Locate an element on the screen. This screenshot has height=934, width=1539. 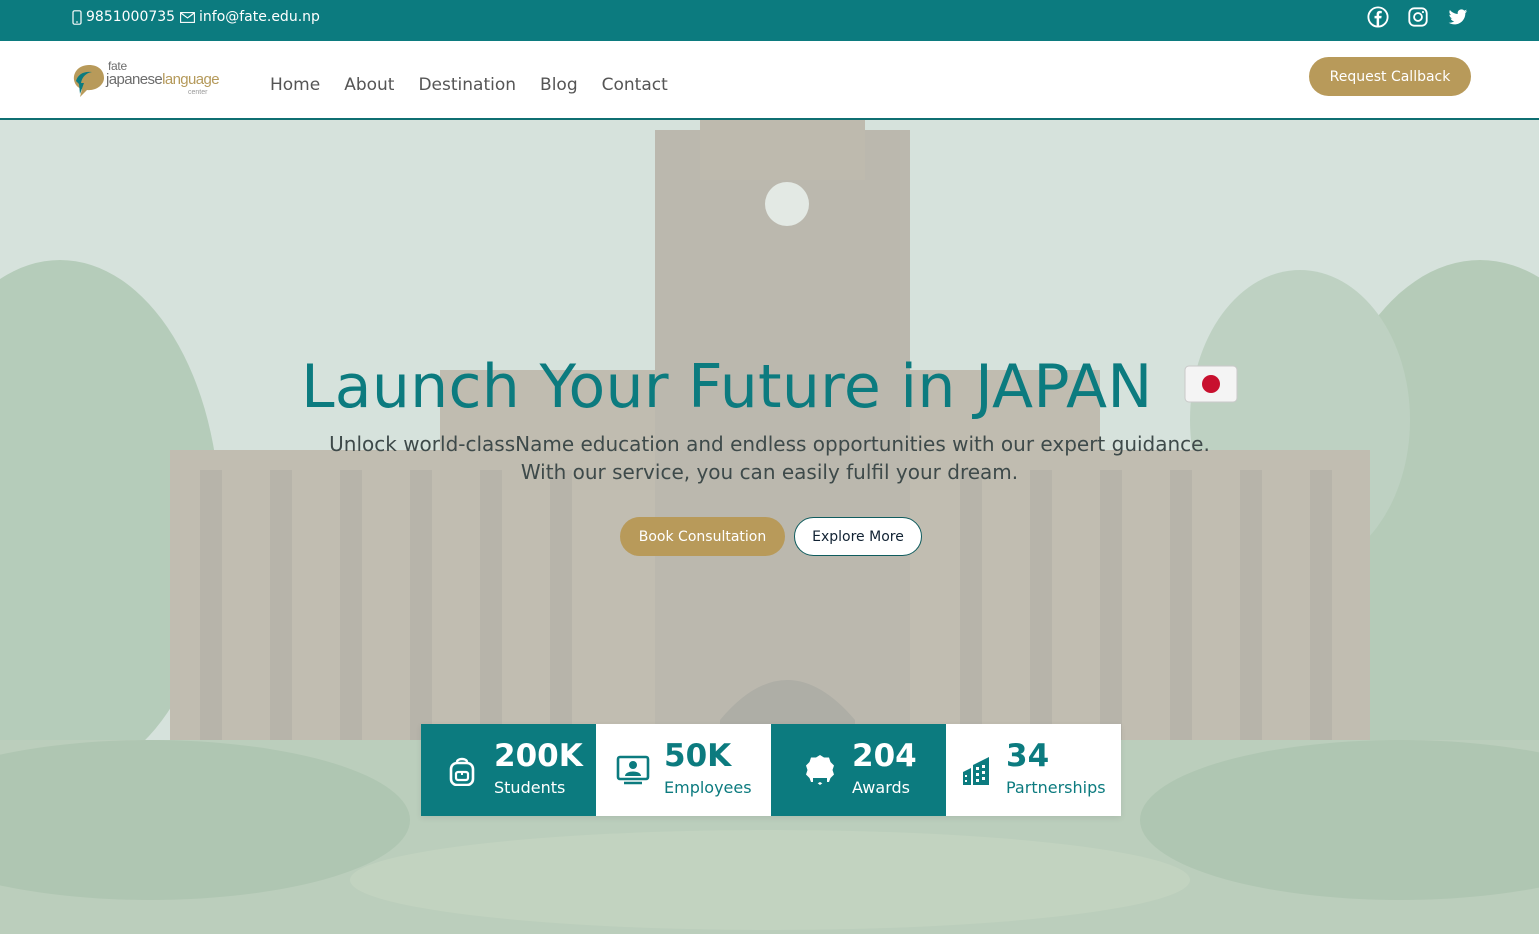
stat-students-label: Students is located at coordinates (530, 787).